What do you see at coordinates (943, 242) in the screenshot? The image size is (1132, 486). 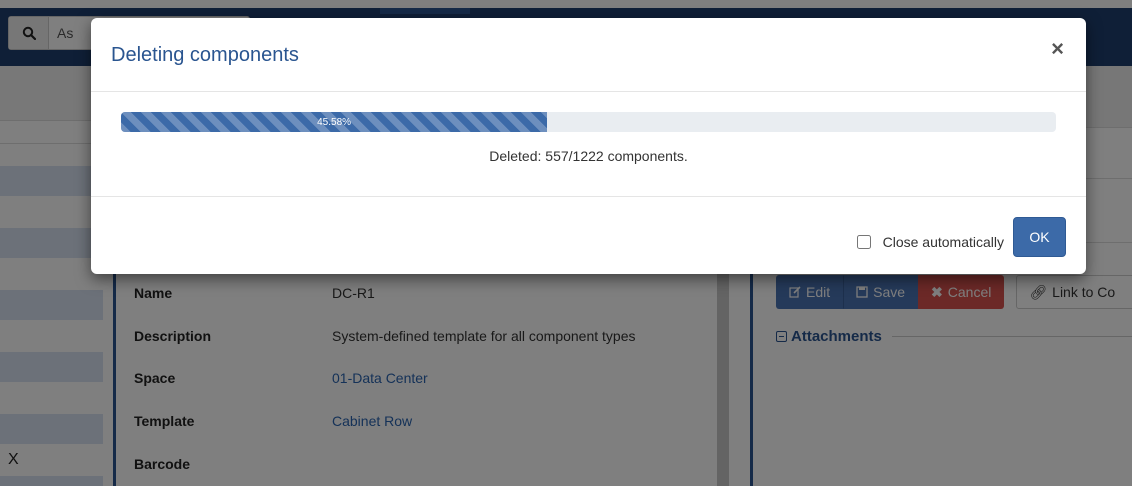 I see `close-automatically-label: Close automatically` at bounding box center [943, 242].